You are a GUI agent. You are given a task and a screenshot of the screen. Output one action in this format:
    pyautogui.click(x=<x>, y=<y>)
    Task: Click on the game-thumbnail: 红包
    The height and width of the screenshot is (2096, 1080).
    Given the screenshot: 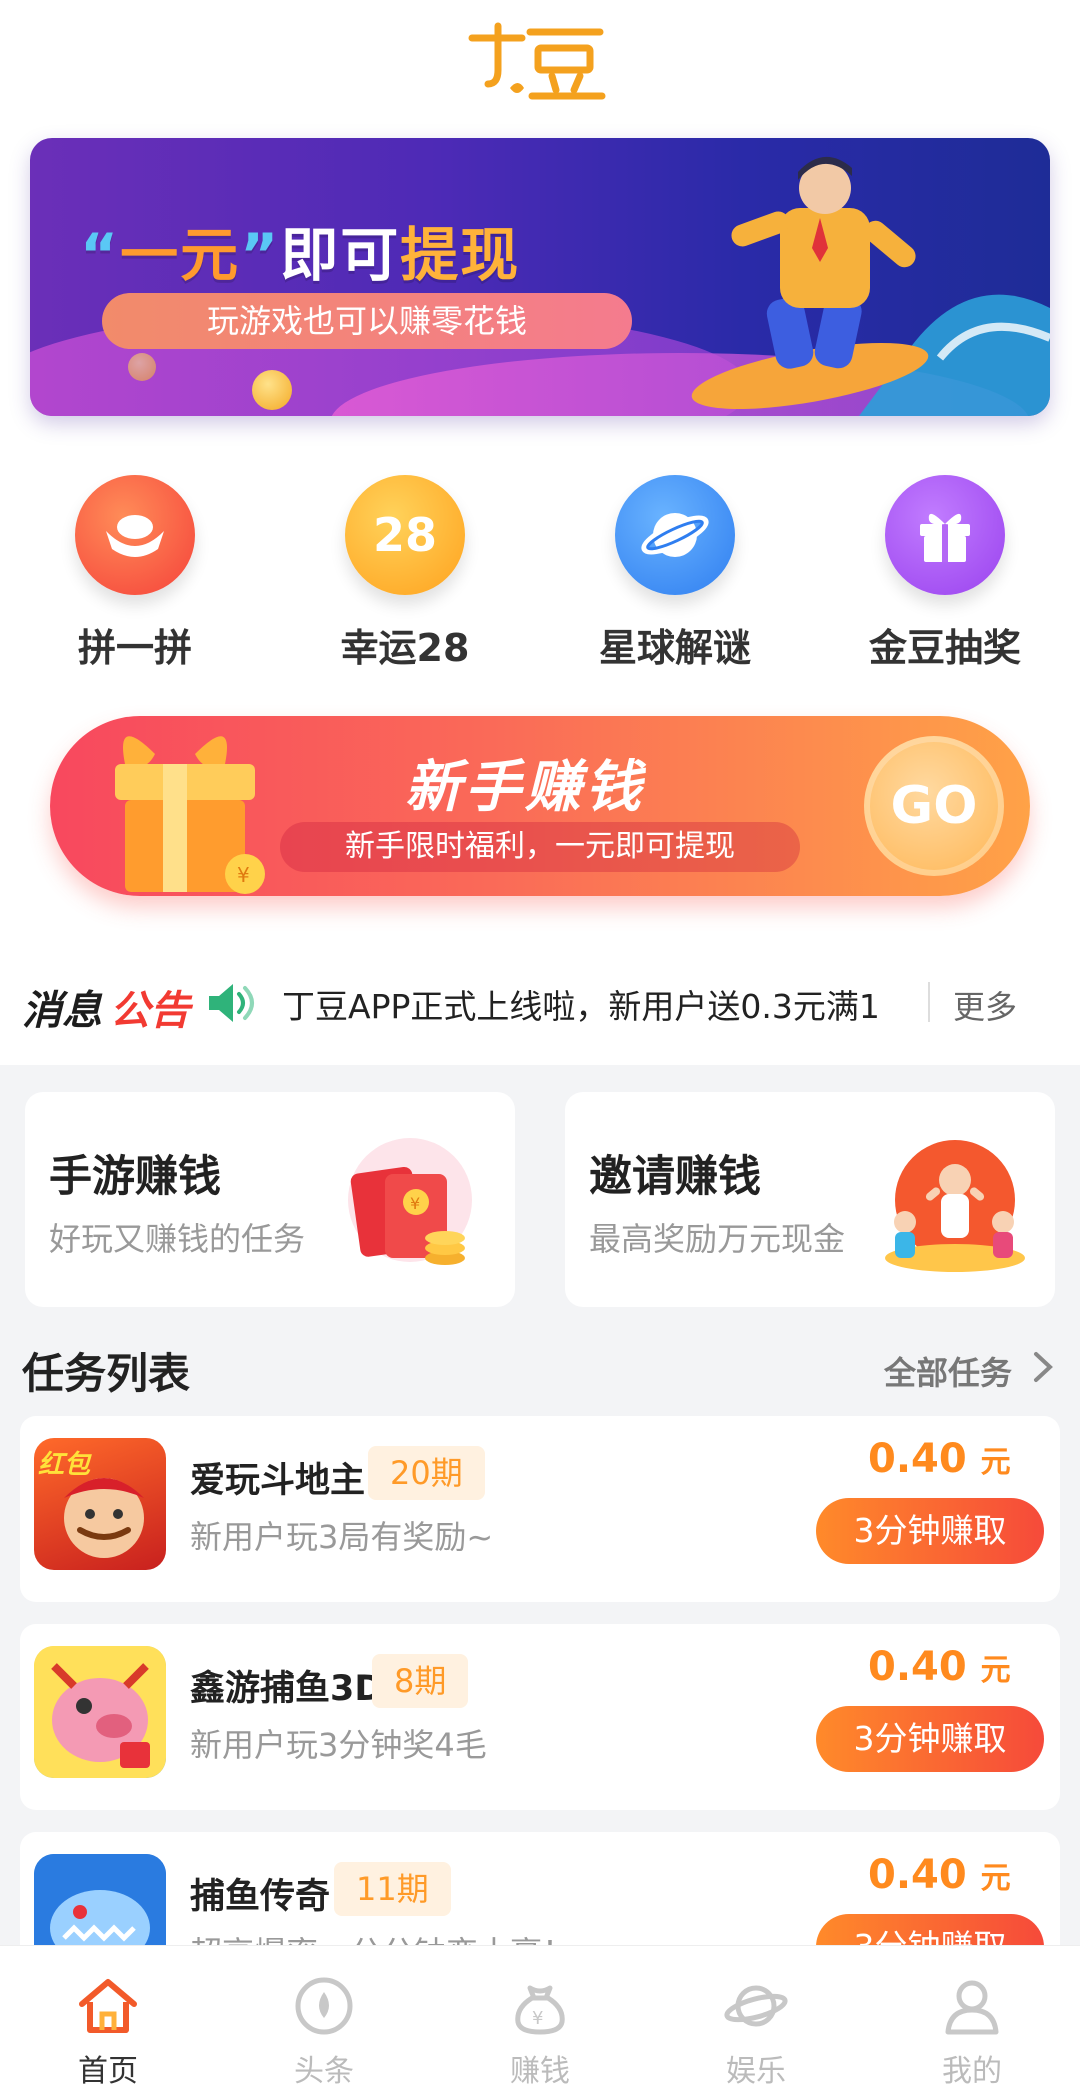 What is the action you would take?
    pyautogui.click(x=100, y=1504)
    